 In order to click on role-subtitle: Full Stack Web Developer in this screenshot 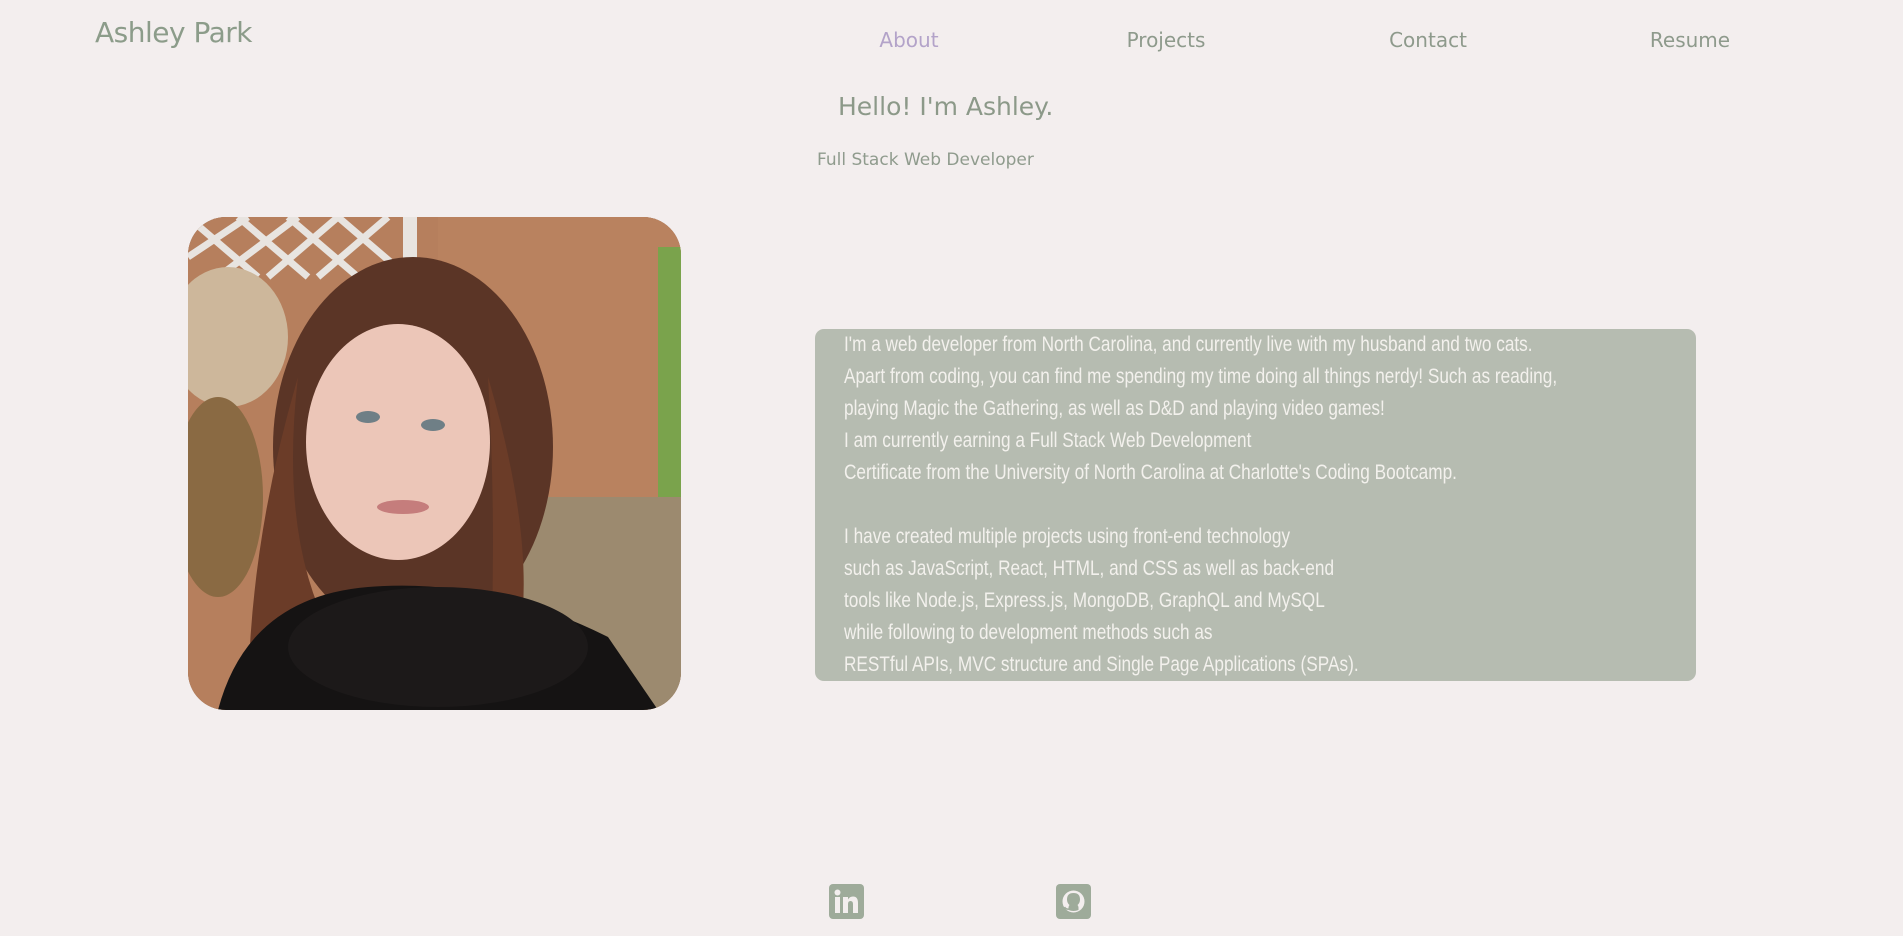, I will do `click(925, 160)`.